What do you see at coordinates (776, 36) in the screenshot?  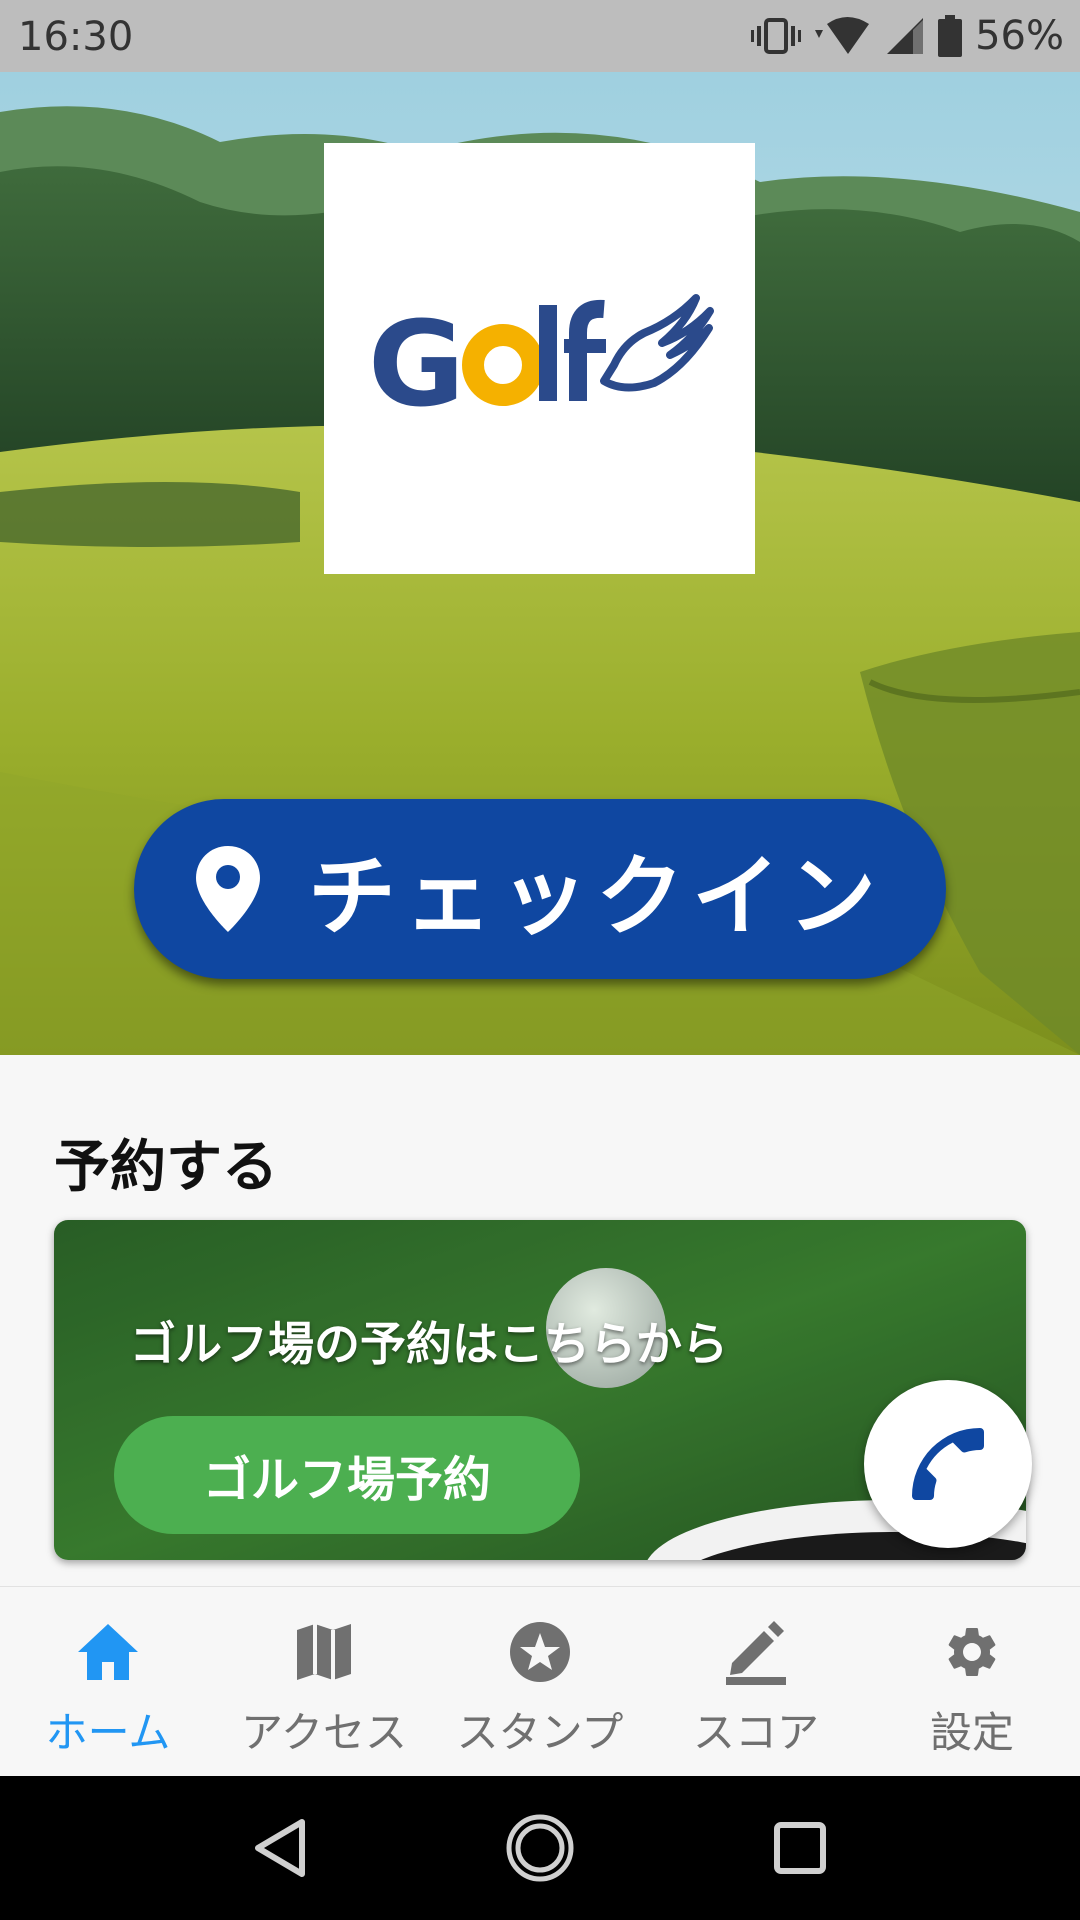 I see `vibrate-icon` at bounding box center [776, 36].